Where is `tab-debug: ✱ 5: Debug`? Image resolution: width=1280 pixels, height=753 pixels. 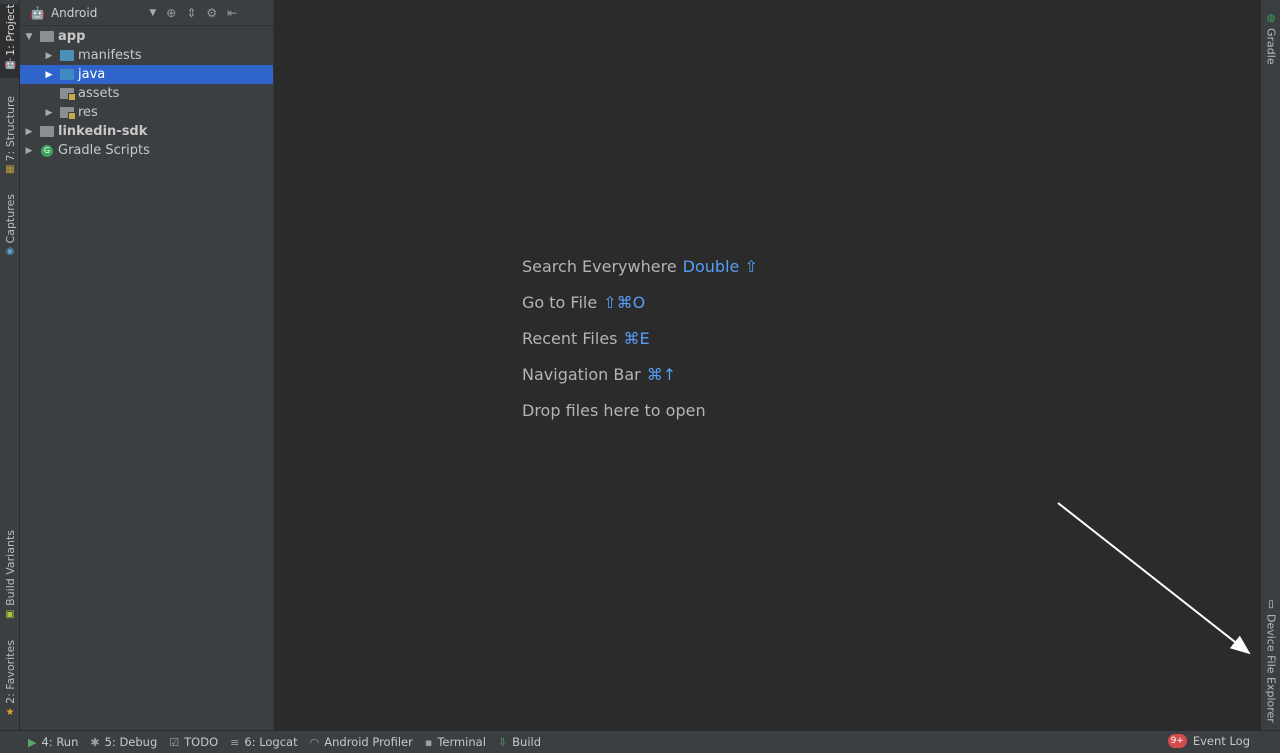
tab-debug: ✱ 5: Debug is located at coordinates (123, 742).